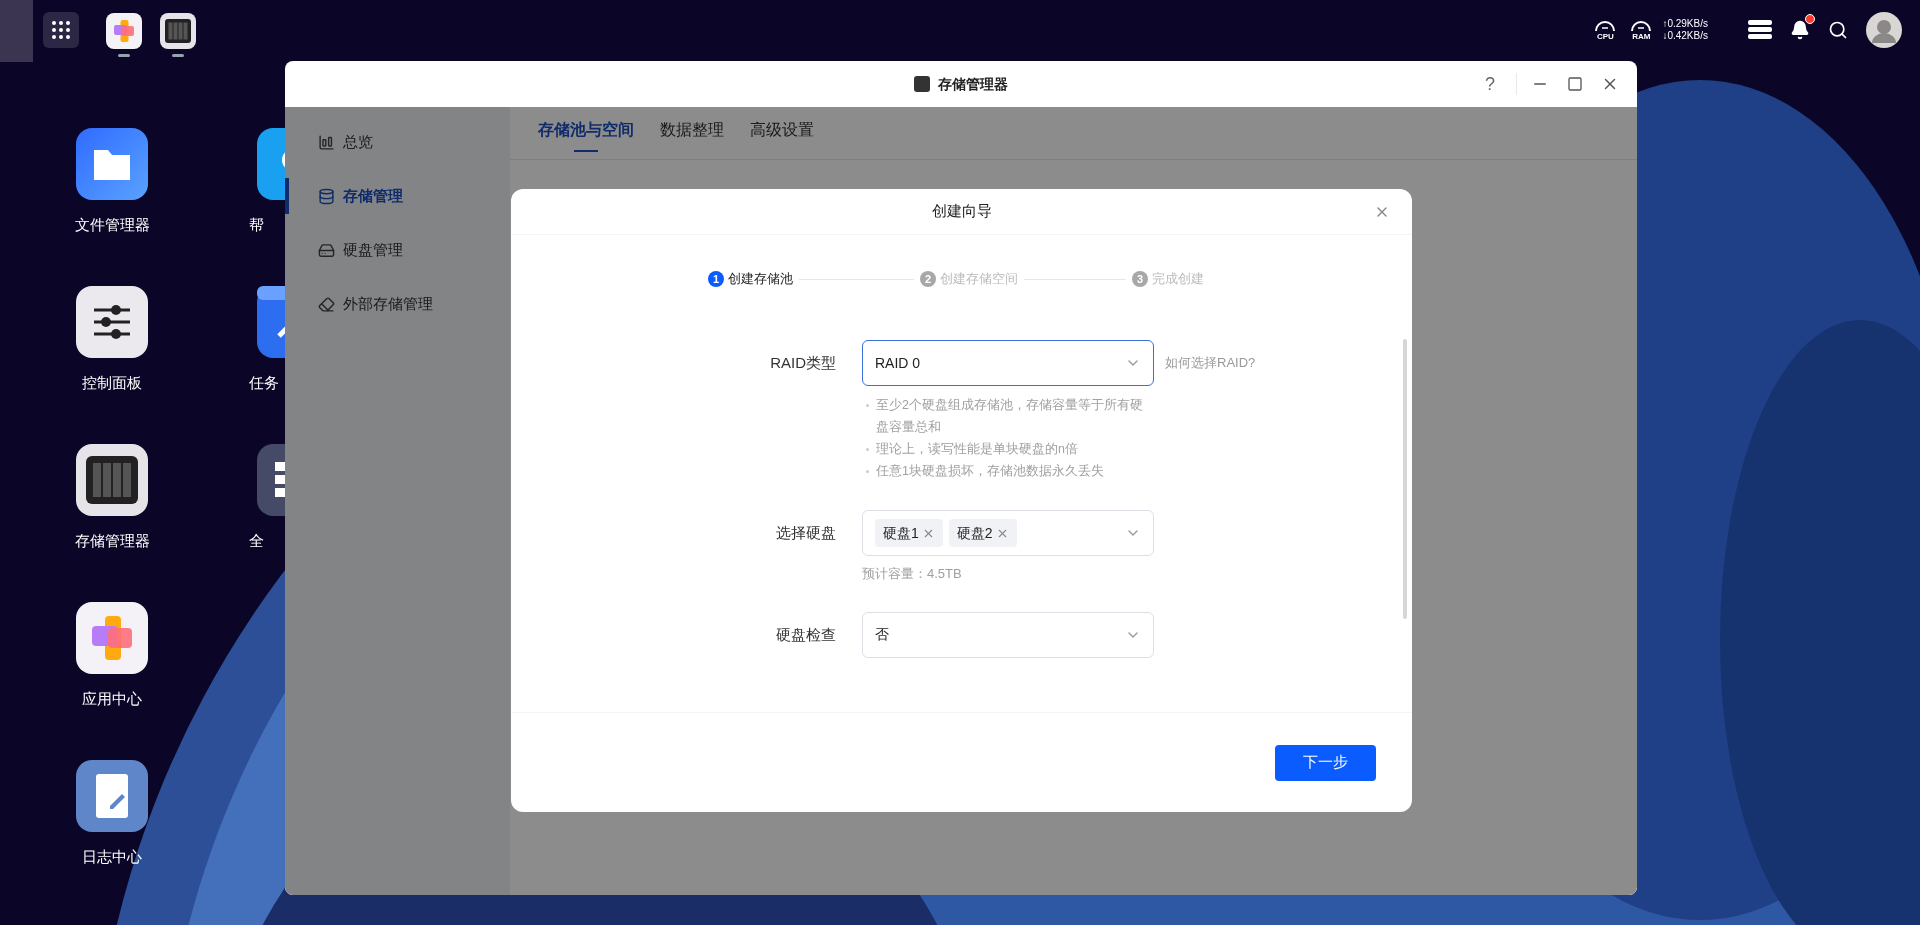  What do you see at coordinates (1325, 762) in the screenshot?
I see `next-button: 下一步` at bounding box center [1325, 762].